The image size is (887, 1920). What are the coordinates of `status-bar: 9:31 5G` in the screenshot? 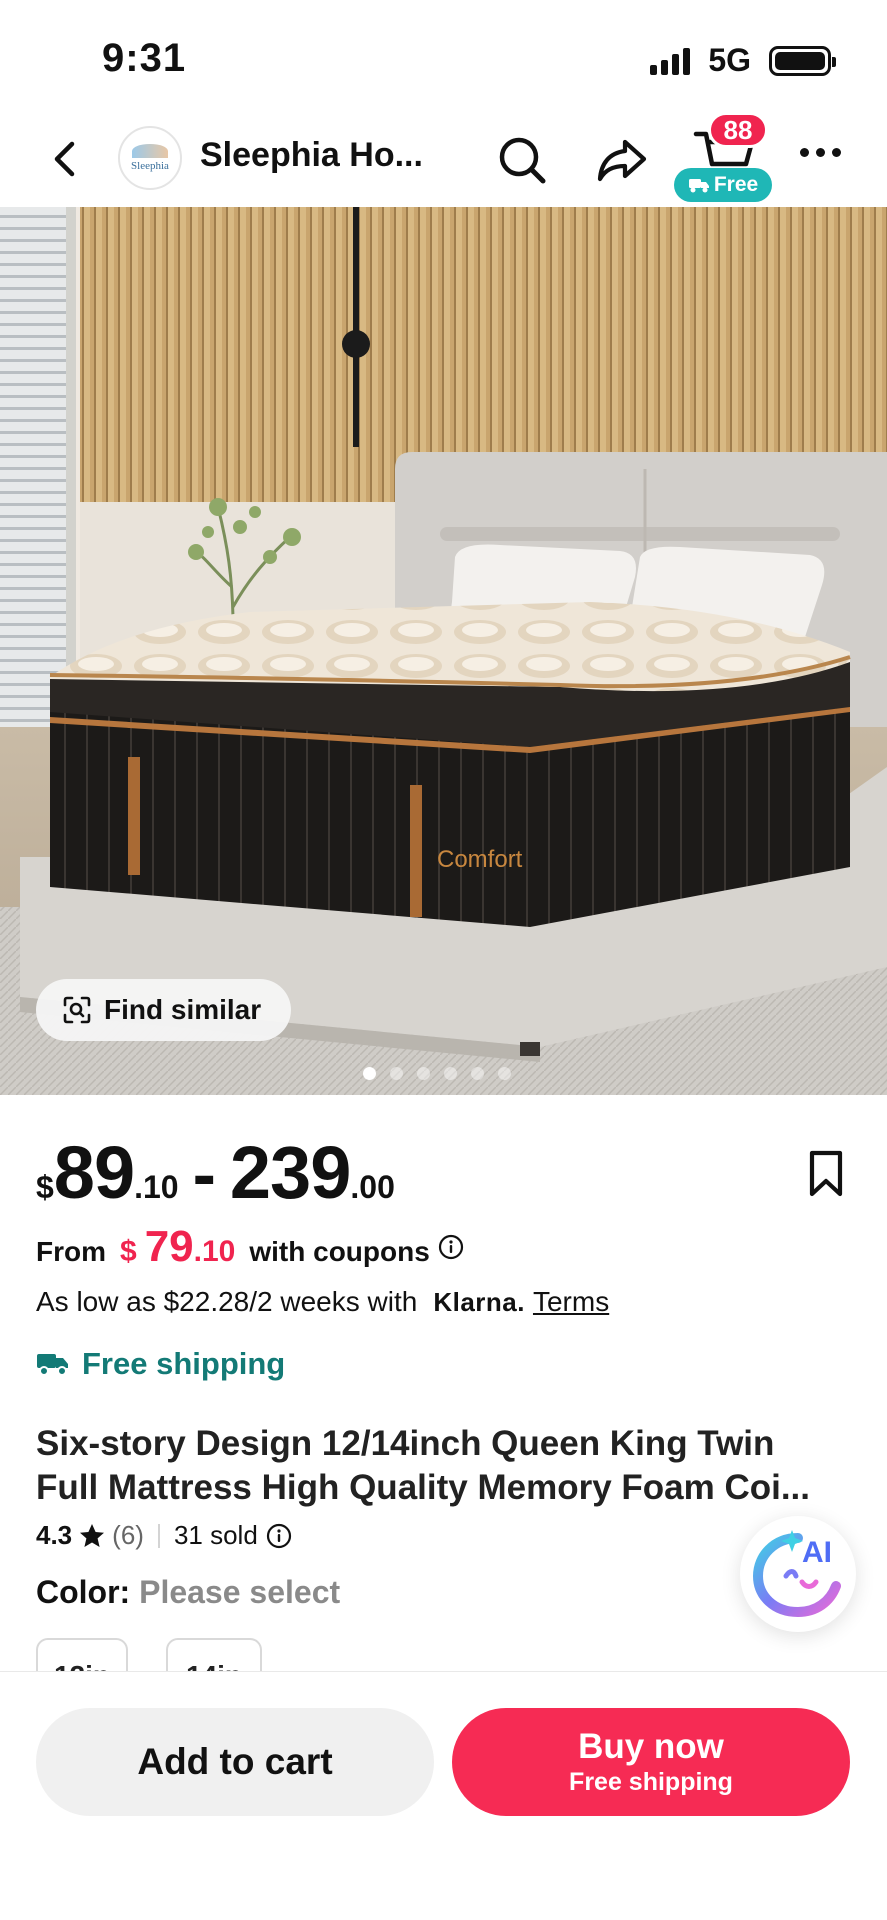 It's located at (443, 59).